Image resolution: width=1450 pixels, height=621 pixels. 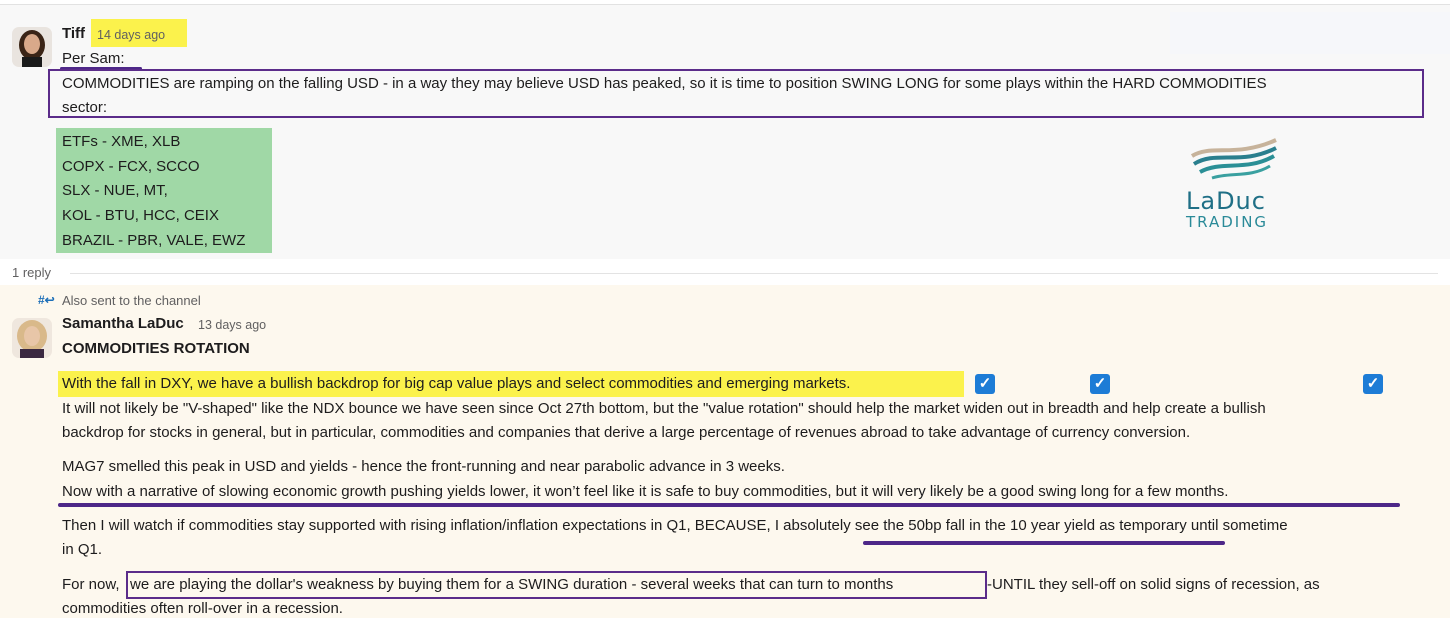 I want to click on text-segment: For now,, so click(x=91, y=584).